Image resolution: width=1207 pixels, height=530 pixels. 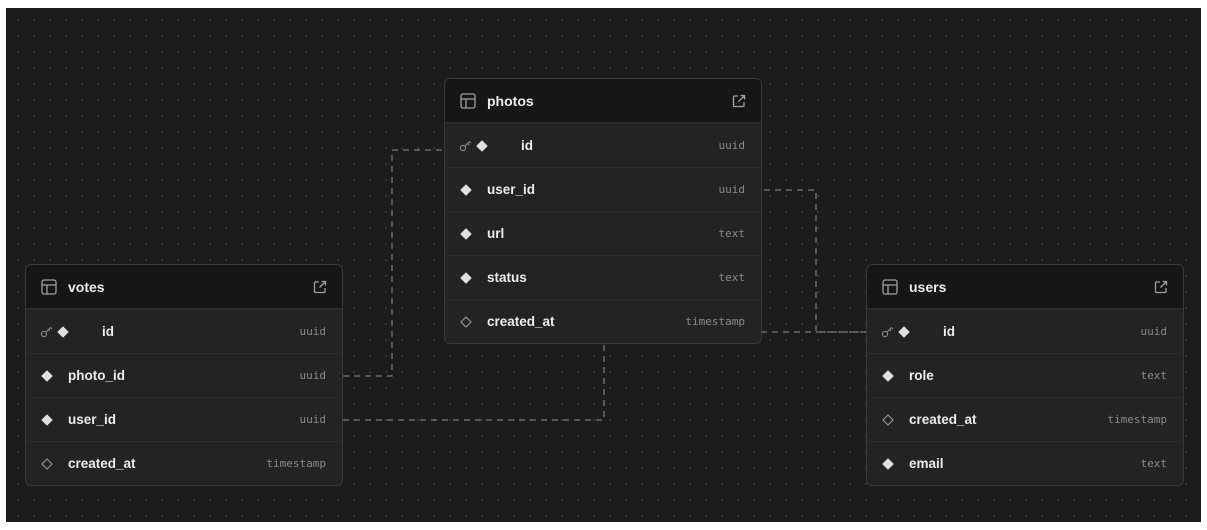 I want to click on table-header: votes, so click(x=184, y=287).